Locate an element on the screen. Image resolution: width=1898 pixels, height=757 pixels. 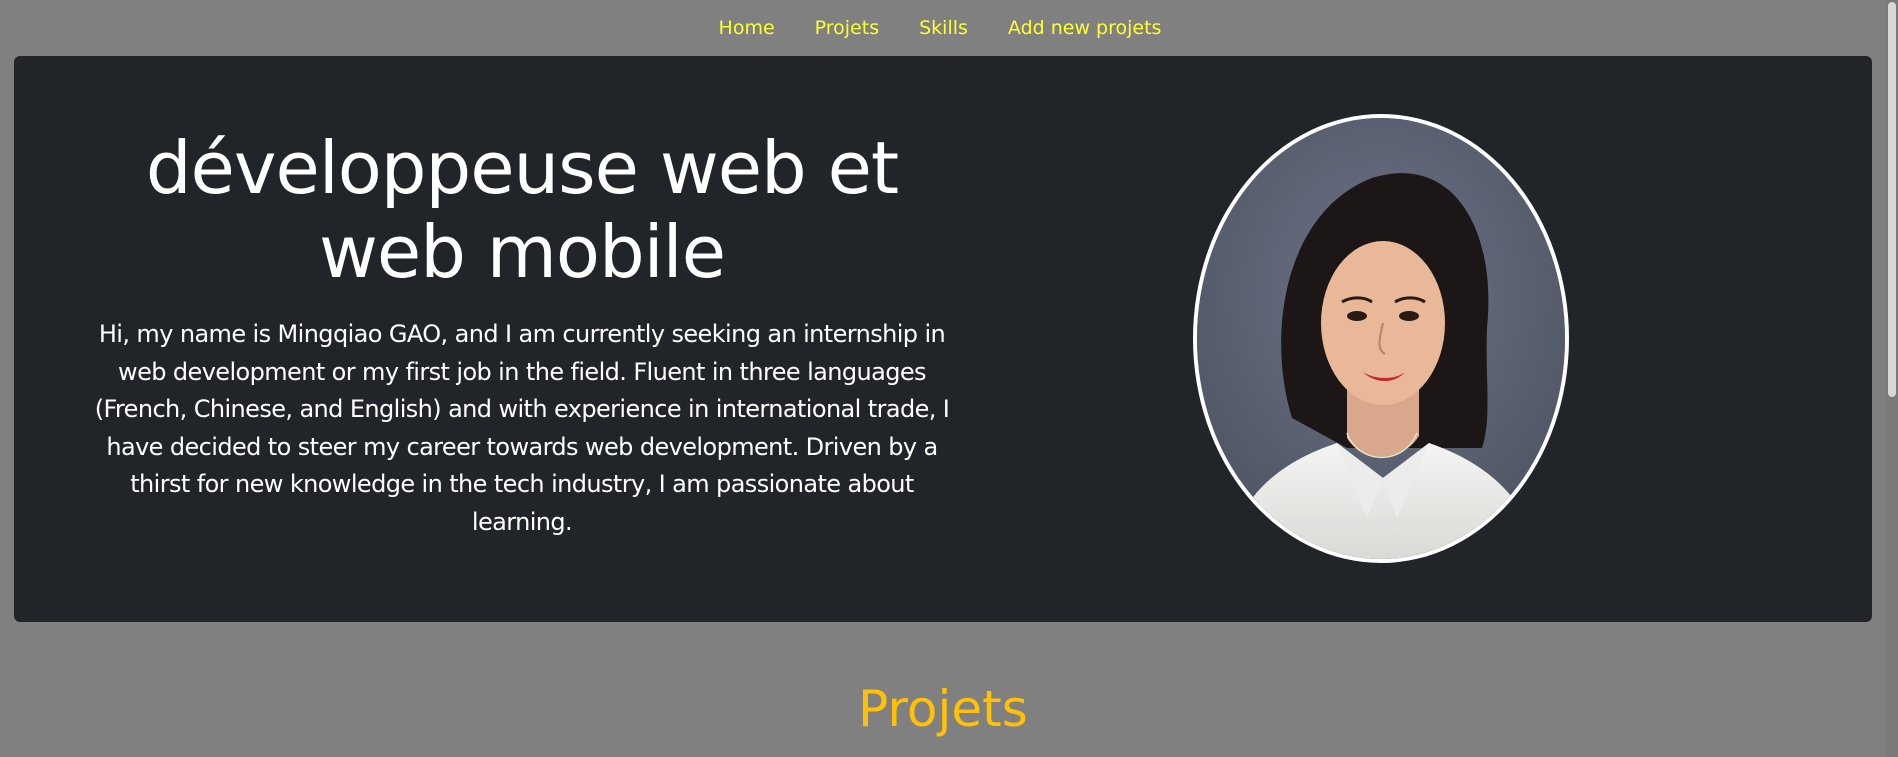
top-nav: Home Projets Skills Add new projets is located at coordinates (940, 28).